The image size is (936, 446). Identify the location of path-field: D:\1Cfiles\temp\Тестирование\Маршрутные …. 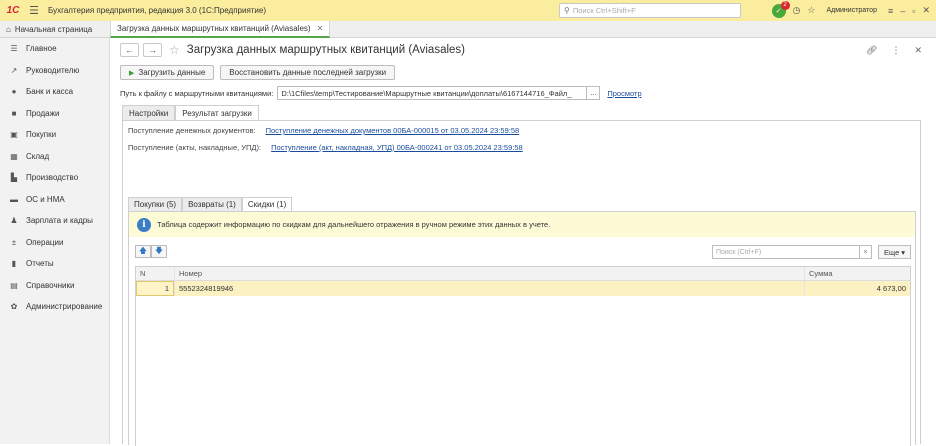
(432, 93).